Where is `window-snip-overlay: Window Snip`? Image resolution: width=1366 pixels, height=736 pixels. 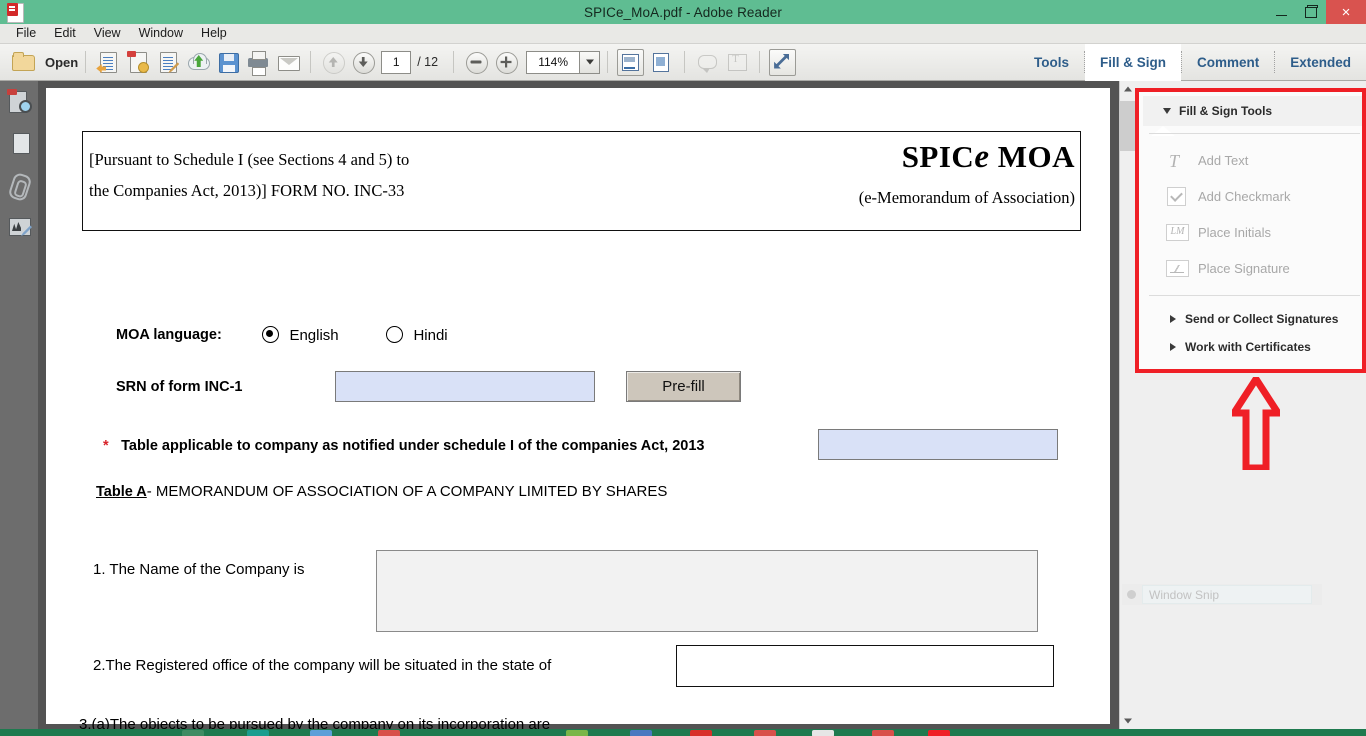 window-snip-overlay: Window Snip is located at coordinates (1222, 594).